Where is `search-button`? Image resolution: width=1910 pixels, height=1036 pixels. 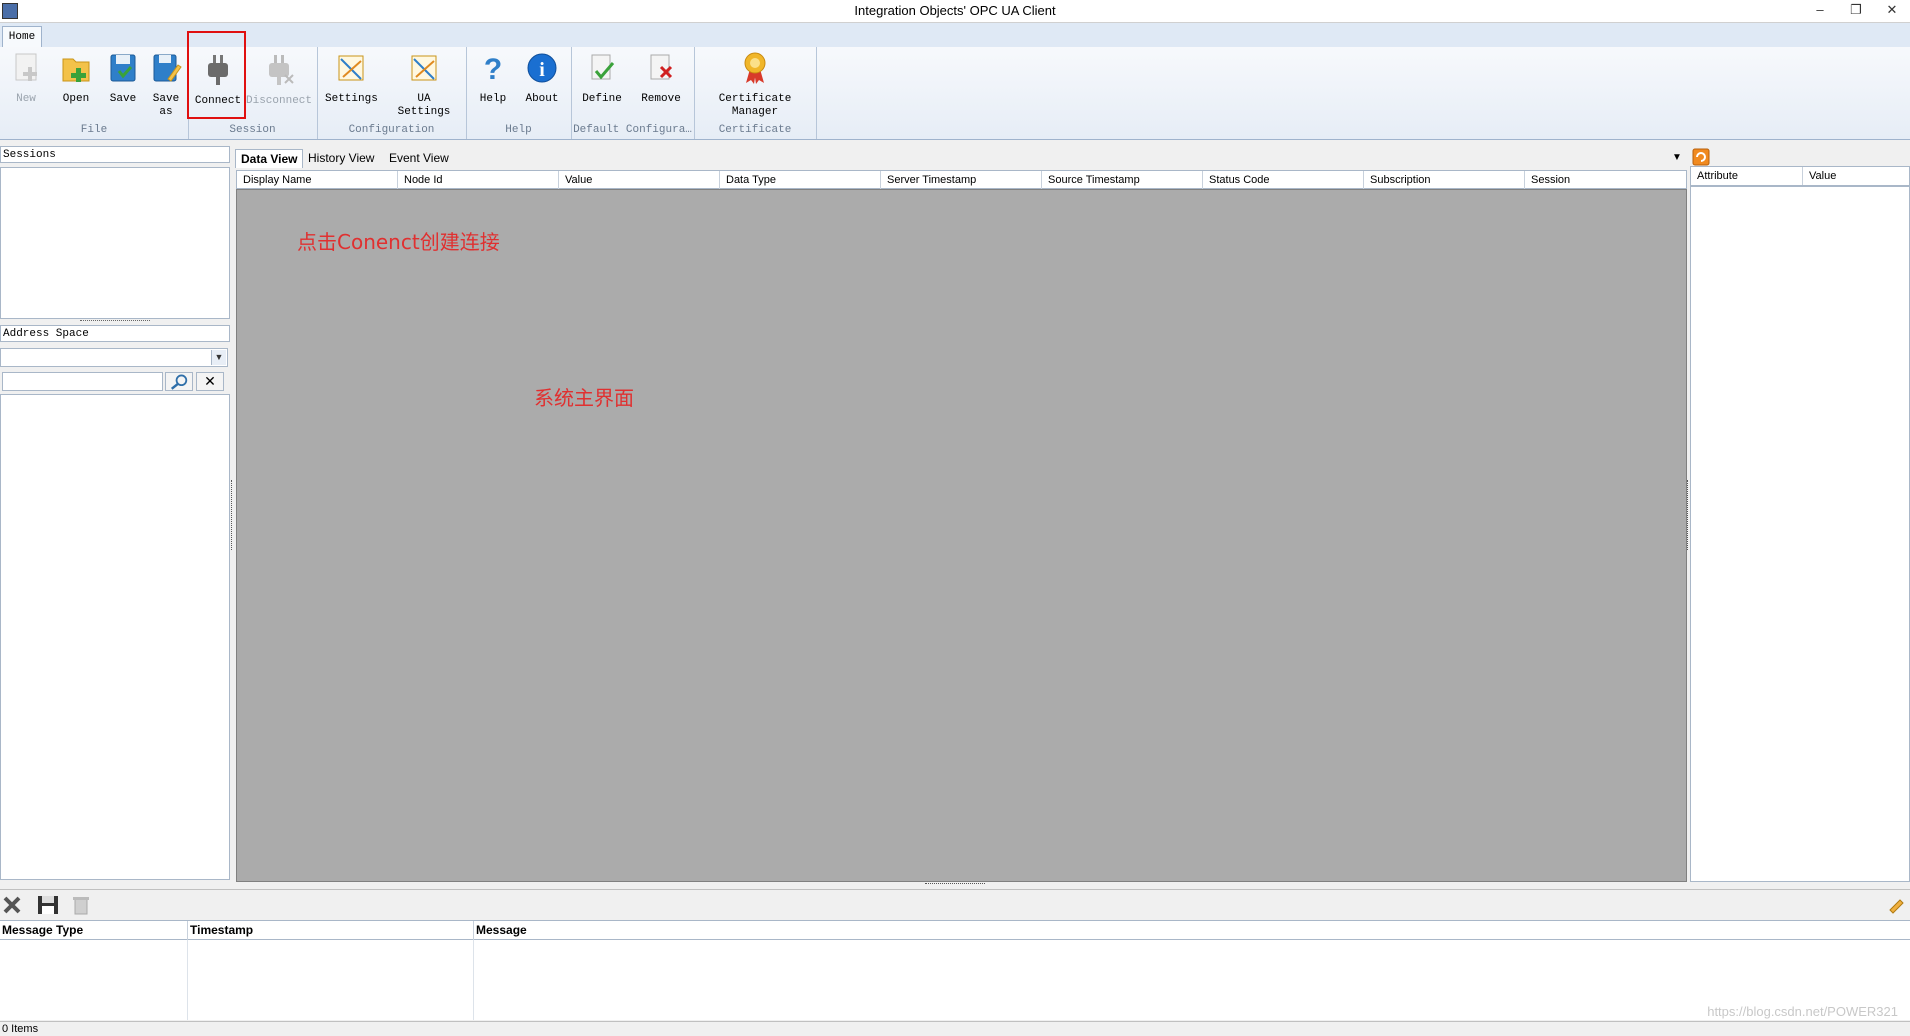 search-button is located at coordinates (179, 381).